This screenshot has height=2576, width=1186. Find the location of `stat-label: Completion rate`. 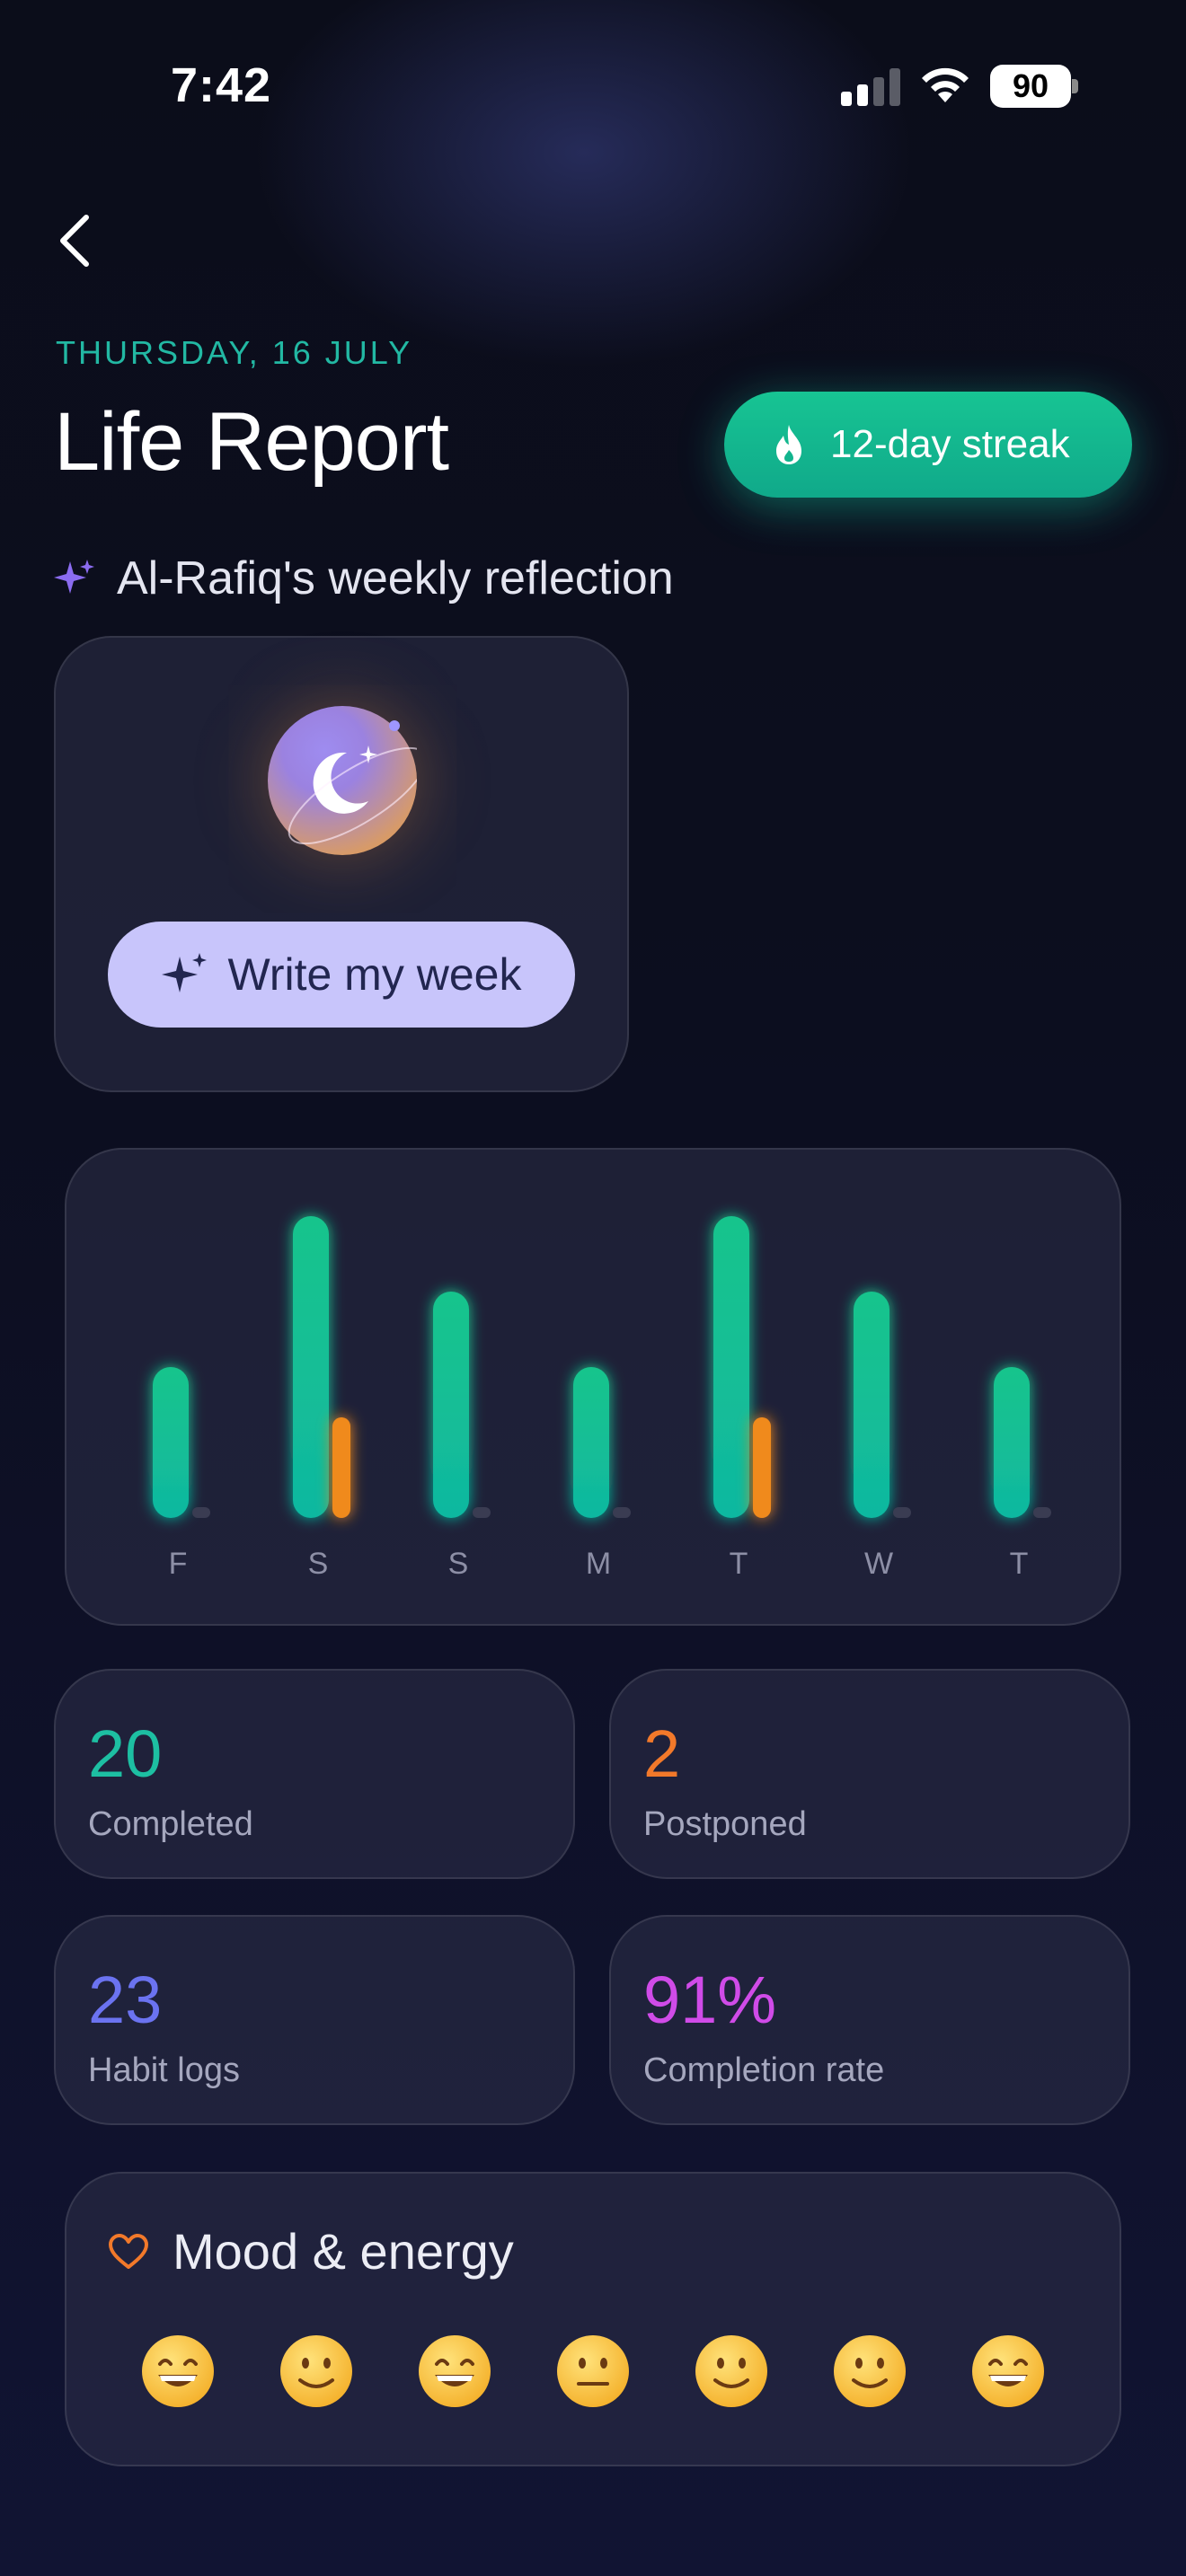

stat-label: Completion rate is located at coordinates (764, 2070).